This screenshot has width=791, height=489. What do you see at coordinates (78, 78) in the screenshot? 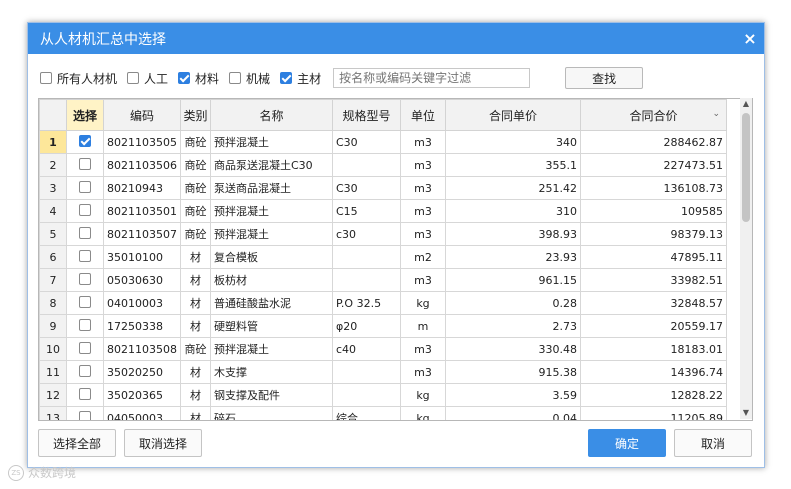
I see `filter-all-resources: 所有人材机` at bounding box center [78, 78].